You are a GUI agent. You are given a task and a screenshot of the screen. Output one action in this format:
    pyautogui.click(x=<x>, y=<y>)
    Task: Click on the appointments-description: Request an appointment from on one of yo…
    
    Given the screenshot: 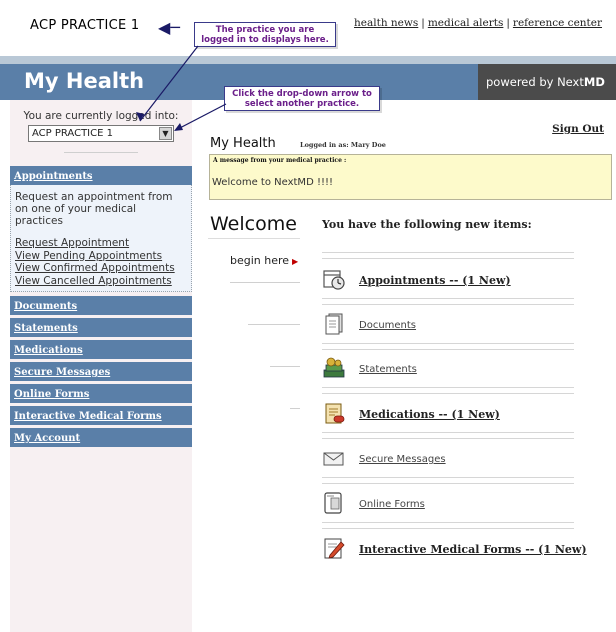 What is the action you would take?
    pyautogui.click(x=94, y=209)
    